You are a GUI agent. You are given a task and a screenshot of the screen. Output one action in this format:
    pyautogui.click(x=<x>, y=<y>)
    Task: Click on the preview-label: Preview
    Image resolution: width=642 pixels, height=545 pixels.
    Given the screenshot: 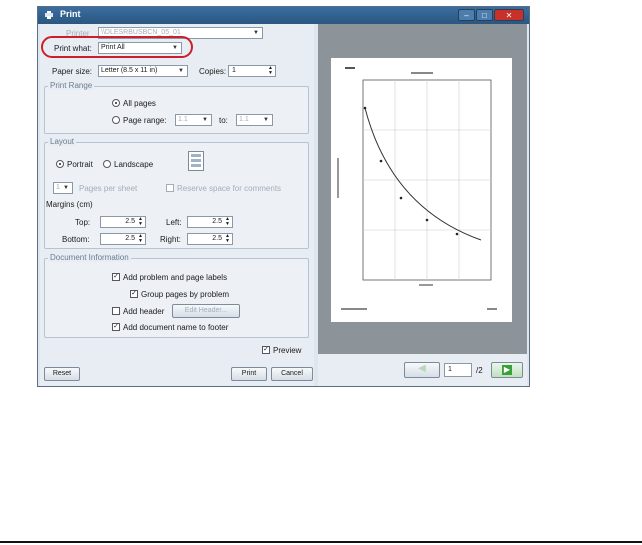 What is the action you would take?
    pyautogui.click(x=287, y=350)
    